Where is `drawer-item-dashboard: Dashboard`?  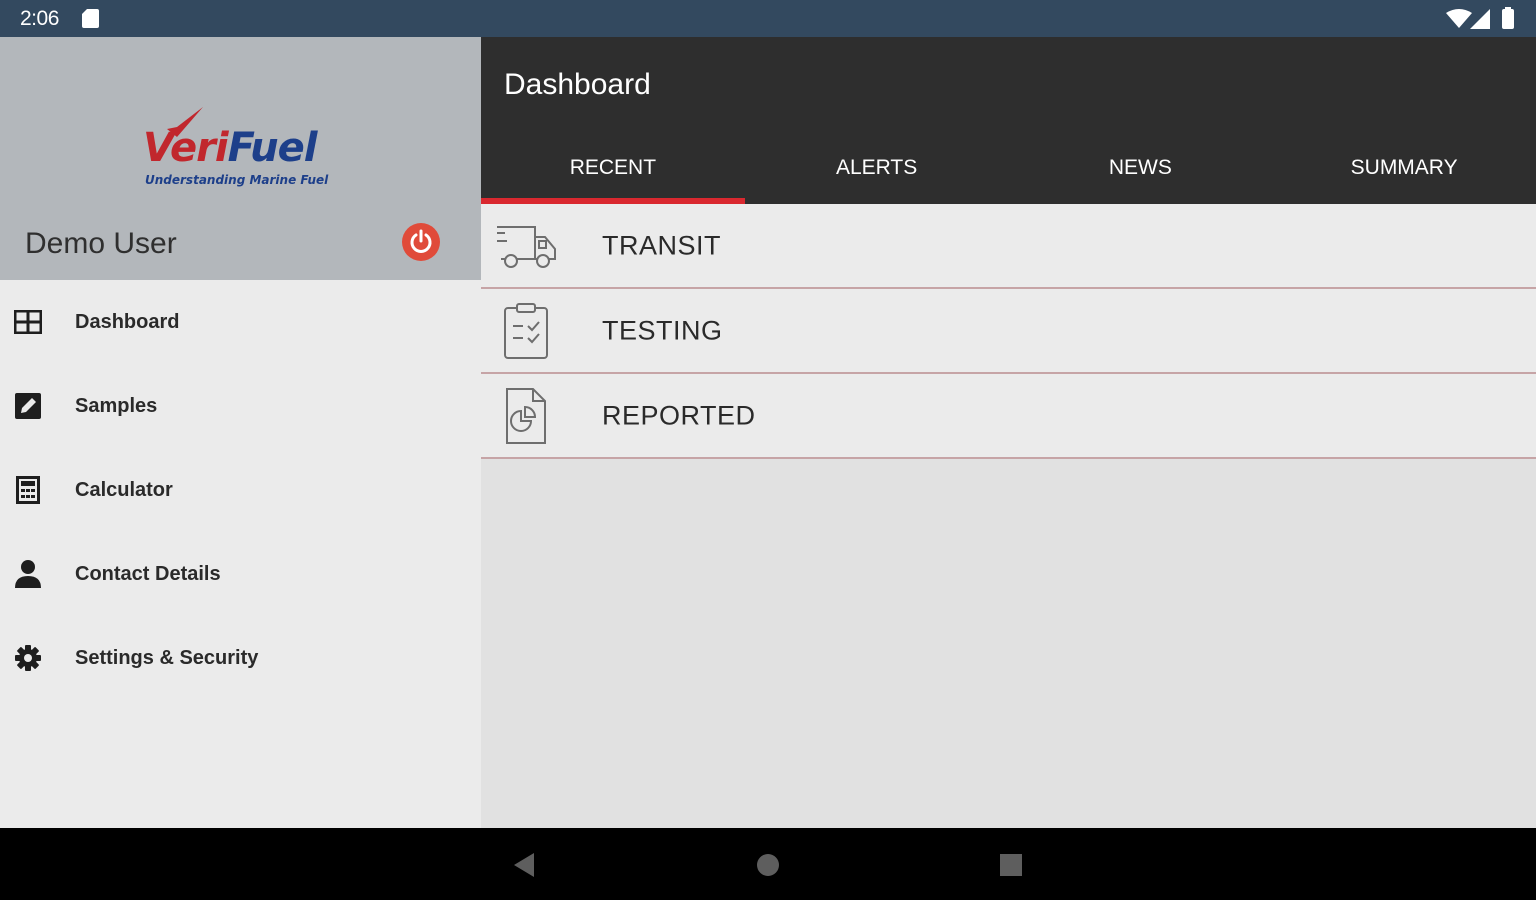 drawer-item-dashboard: Dashboard is located at coordinates (240, 322).